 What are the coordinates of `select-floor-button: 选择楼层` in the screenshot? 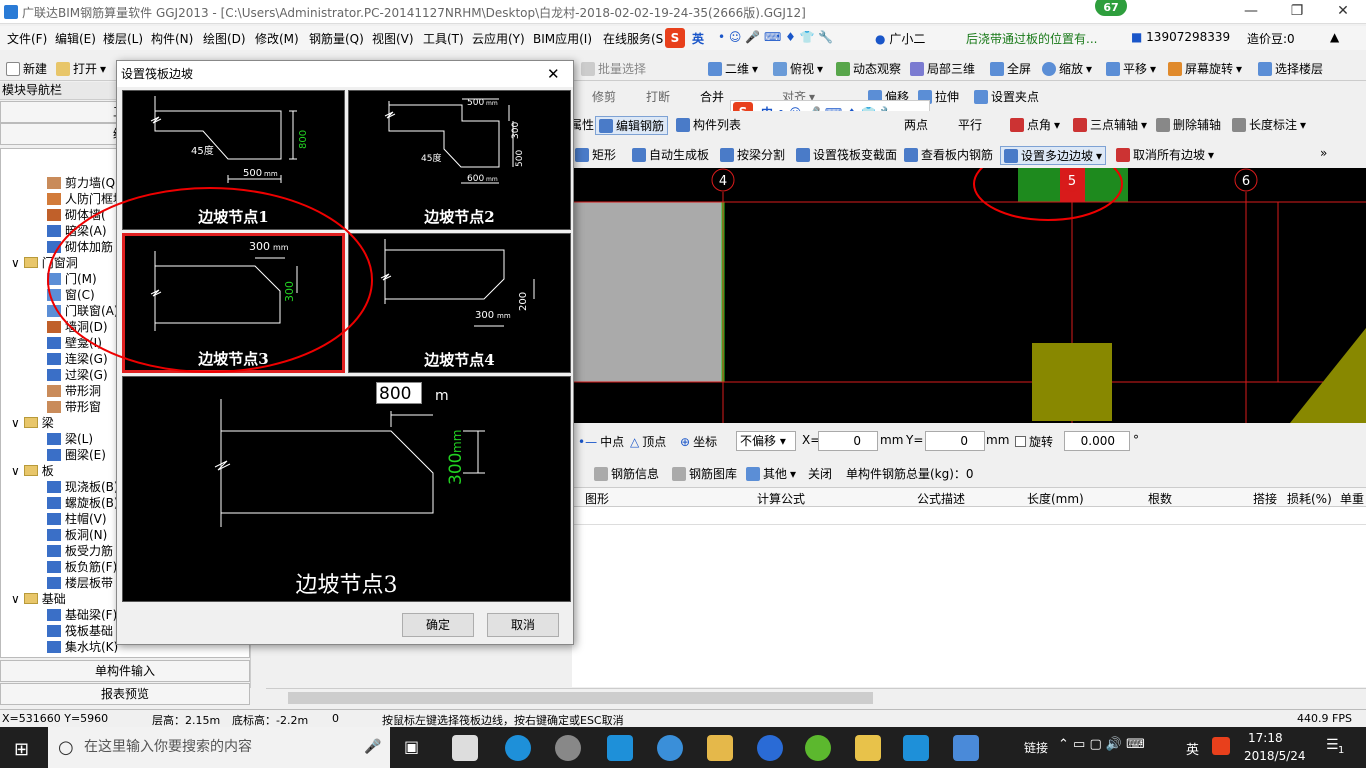 It's located at (1290, 68).